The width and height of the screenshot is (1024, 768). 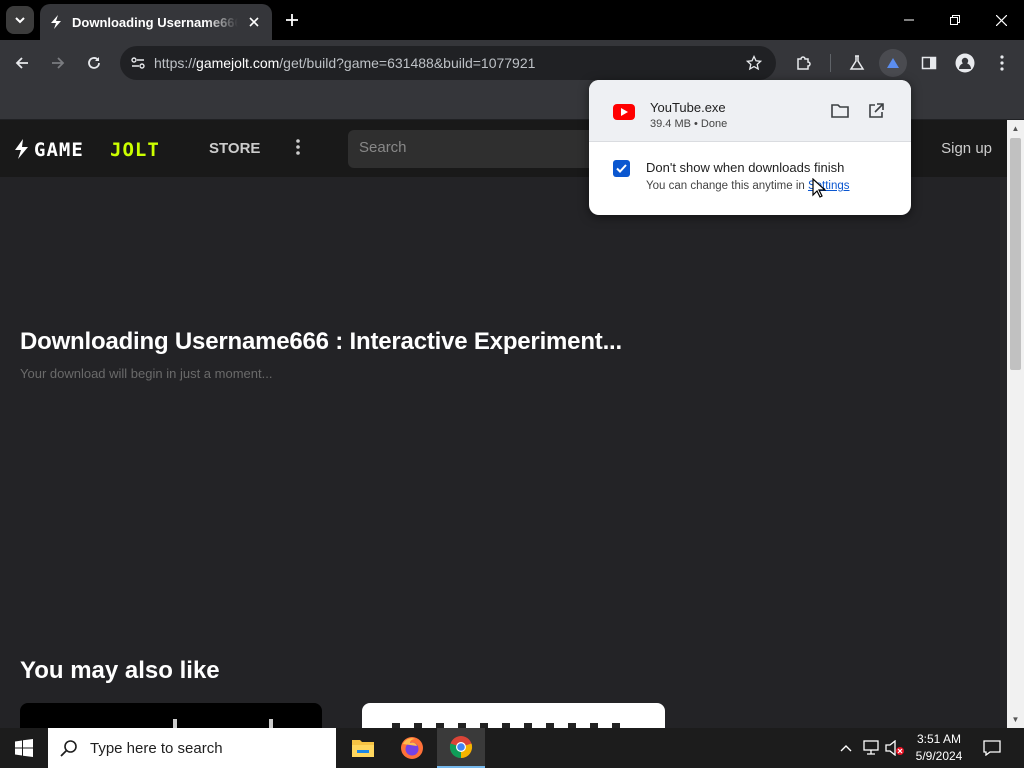 I want to click on plus-icon, so click(x=292, y=20).